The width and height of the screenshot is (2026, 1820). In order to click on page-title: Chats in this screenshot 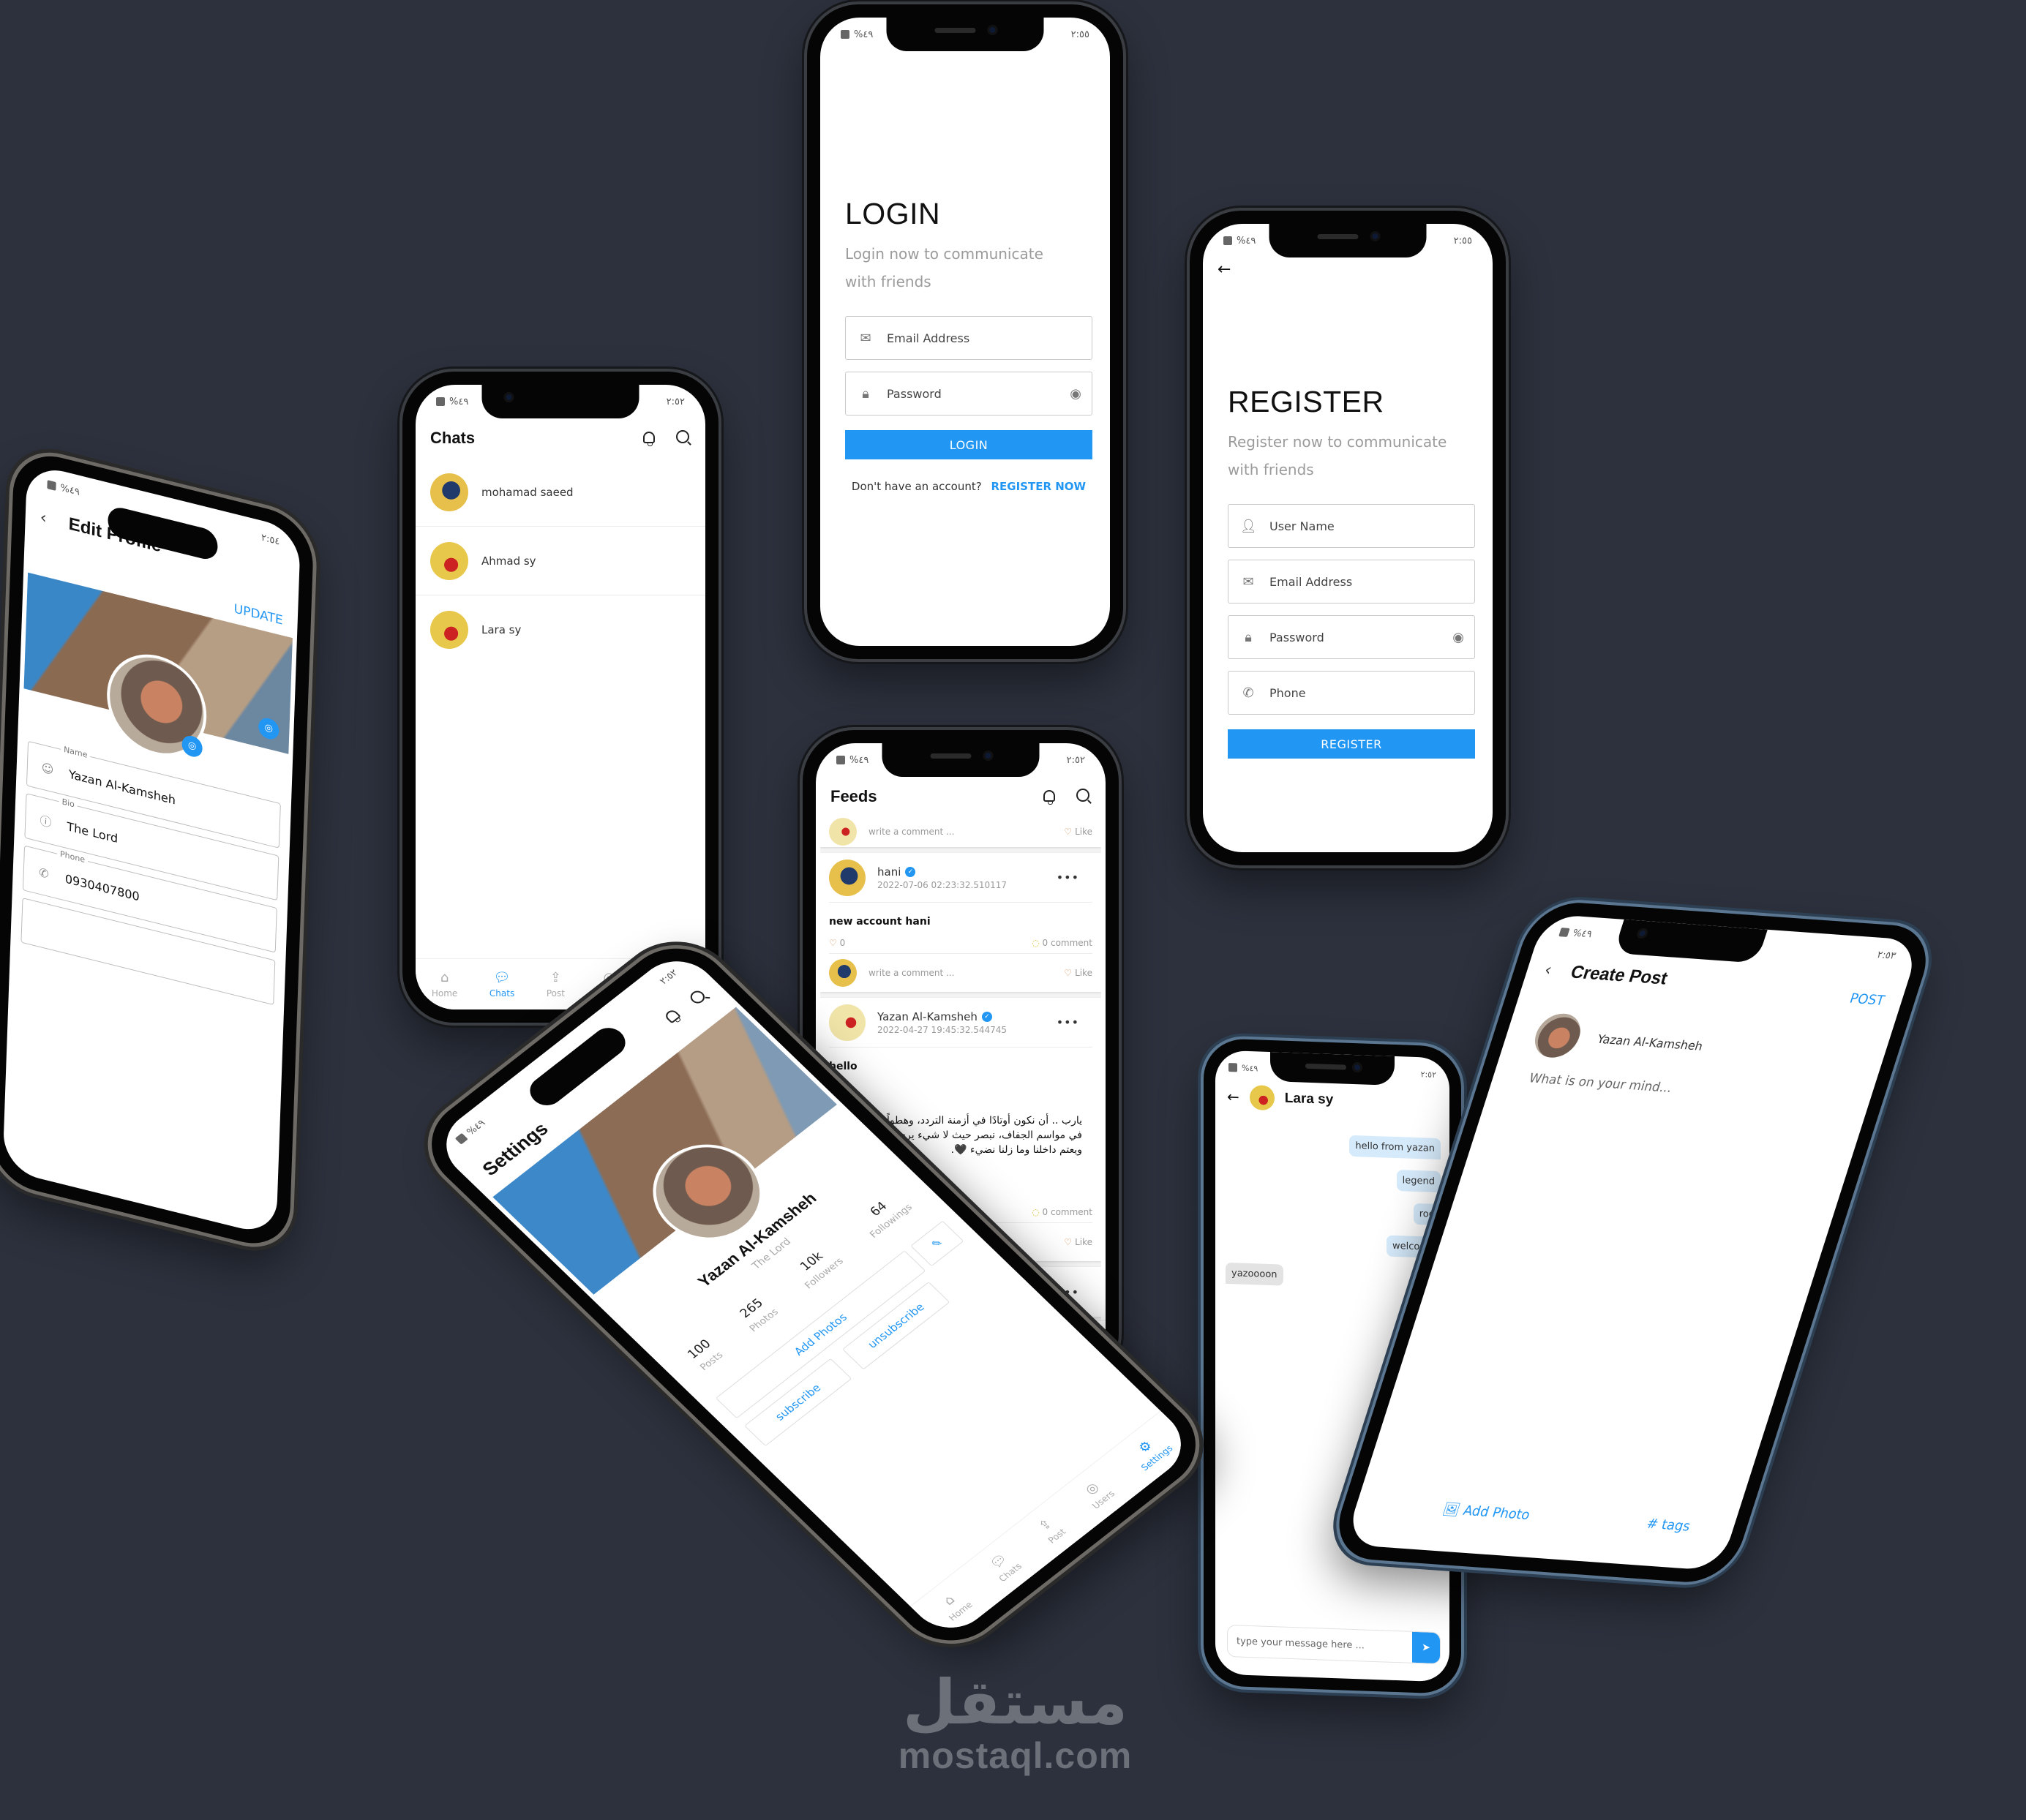, I will do `click(453, 438)`.